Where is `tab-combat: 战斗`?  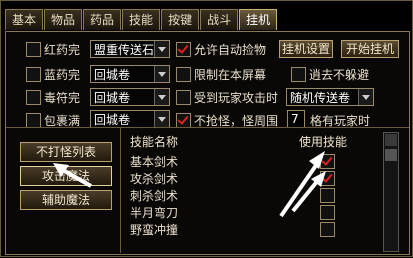
tab-combat: 战斗 is located at coordinates (219, 19).